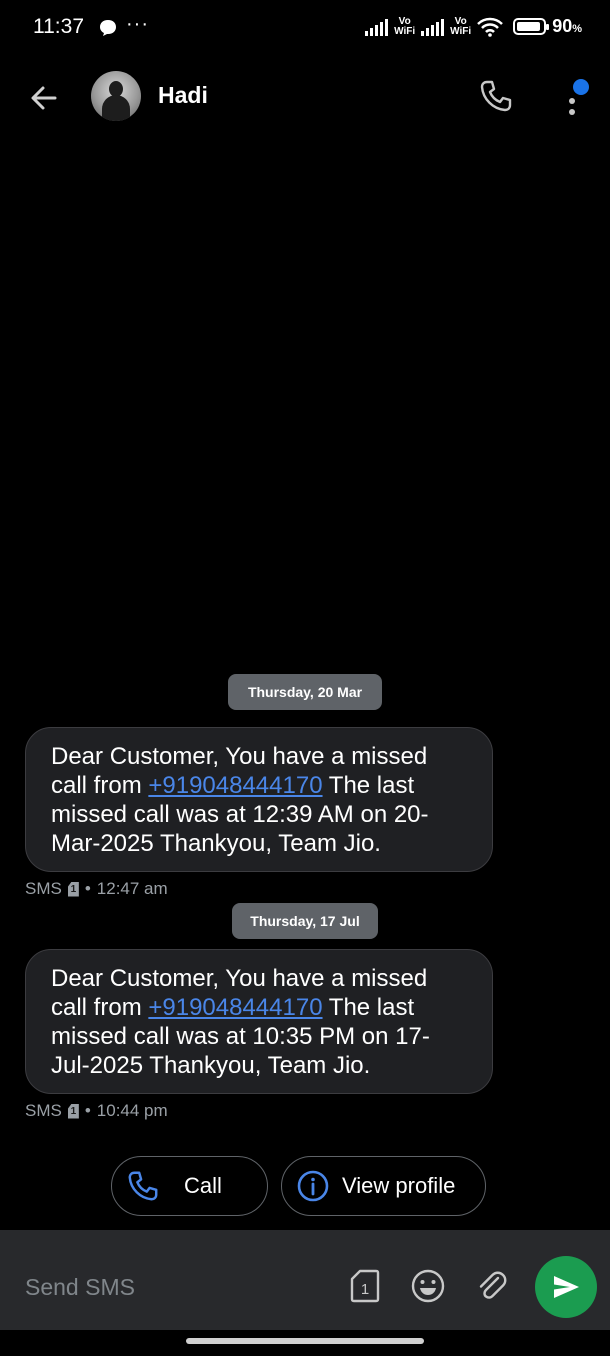  Describe the element at coordinates (108, 28) in the screenshot. I see `chat-notification-icon` at that location.